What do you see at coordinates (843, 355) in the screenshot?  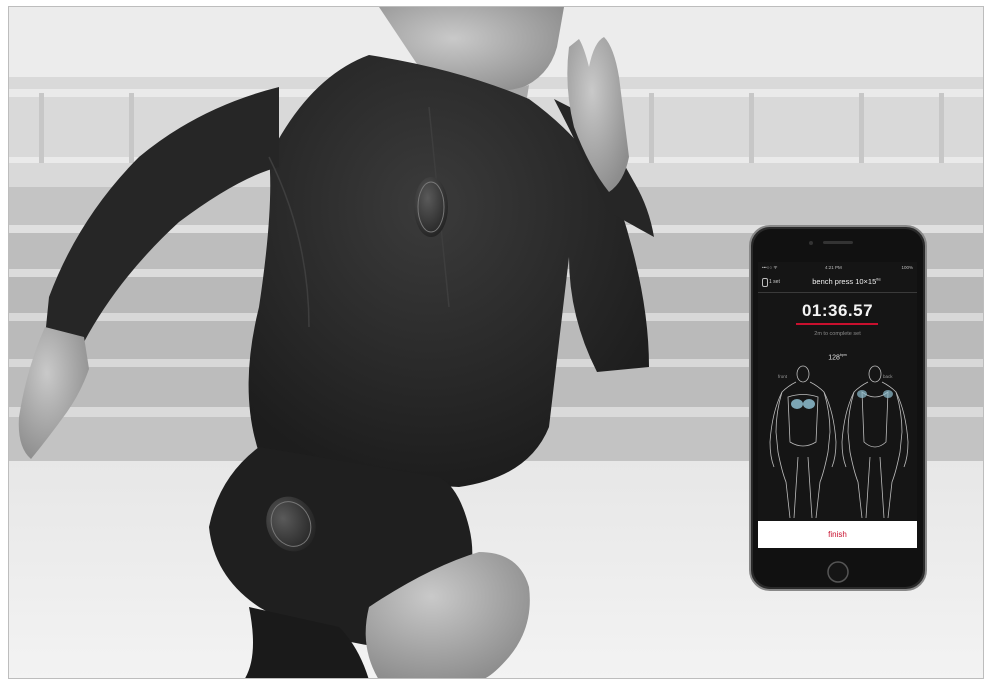 I see `heart-rate-unit: bpm` at bounding box center [843, 355].